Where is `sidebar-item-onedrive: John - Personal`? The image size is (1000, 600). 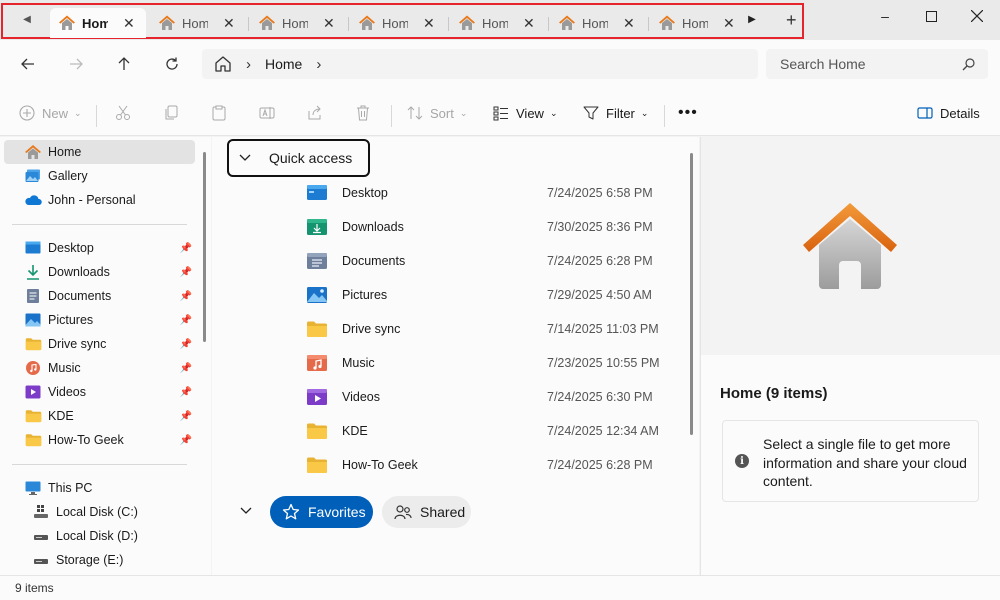 sidebar-item-onedrive: John - Personal is located at coordinates (99, 200).